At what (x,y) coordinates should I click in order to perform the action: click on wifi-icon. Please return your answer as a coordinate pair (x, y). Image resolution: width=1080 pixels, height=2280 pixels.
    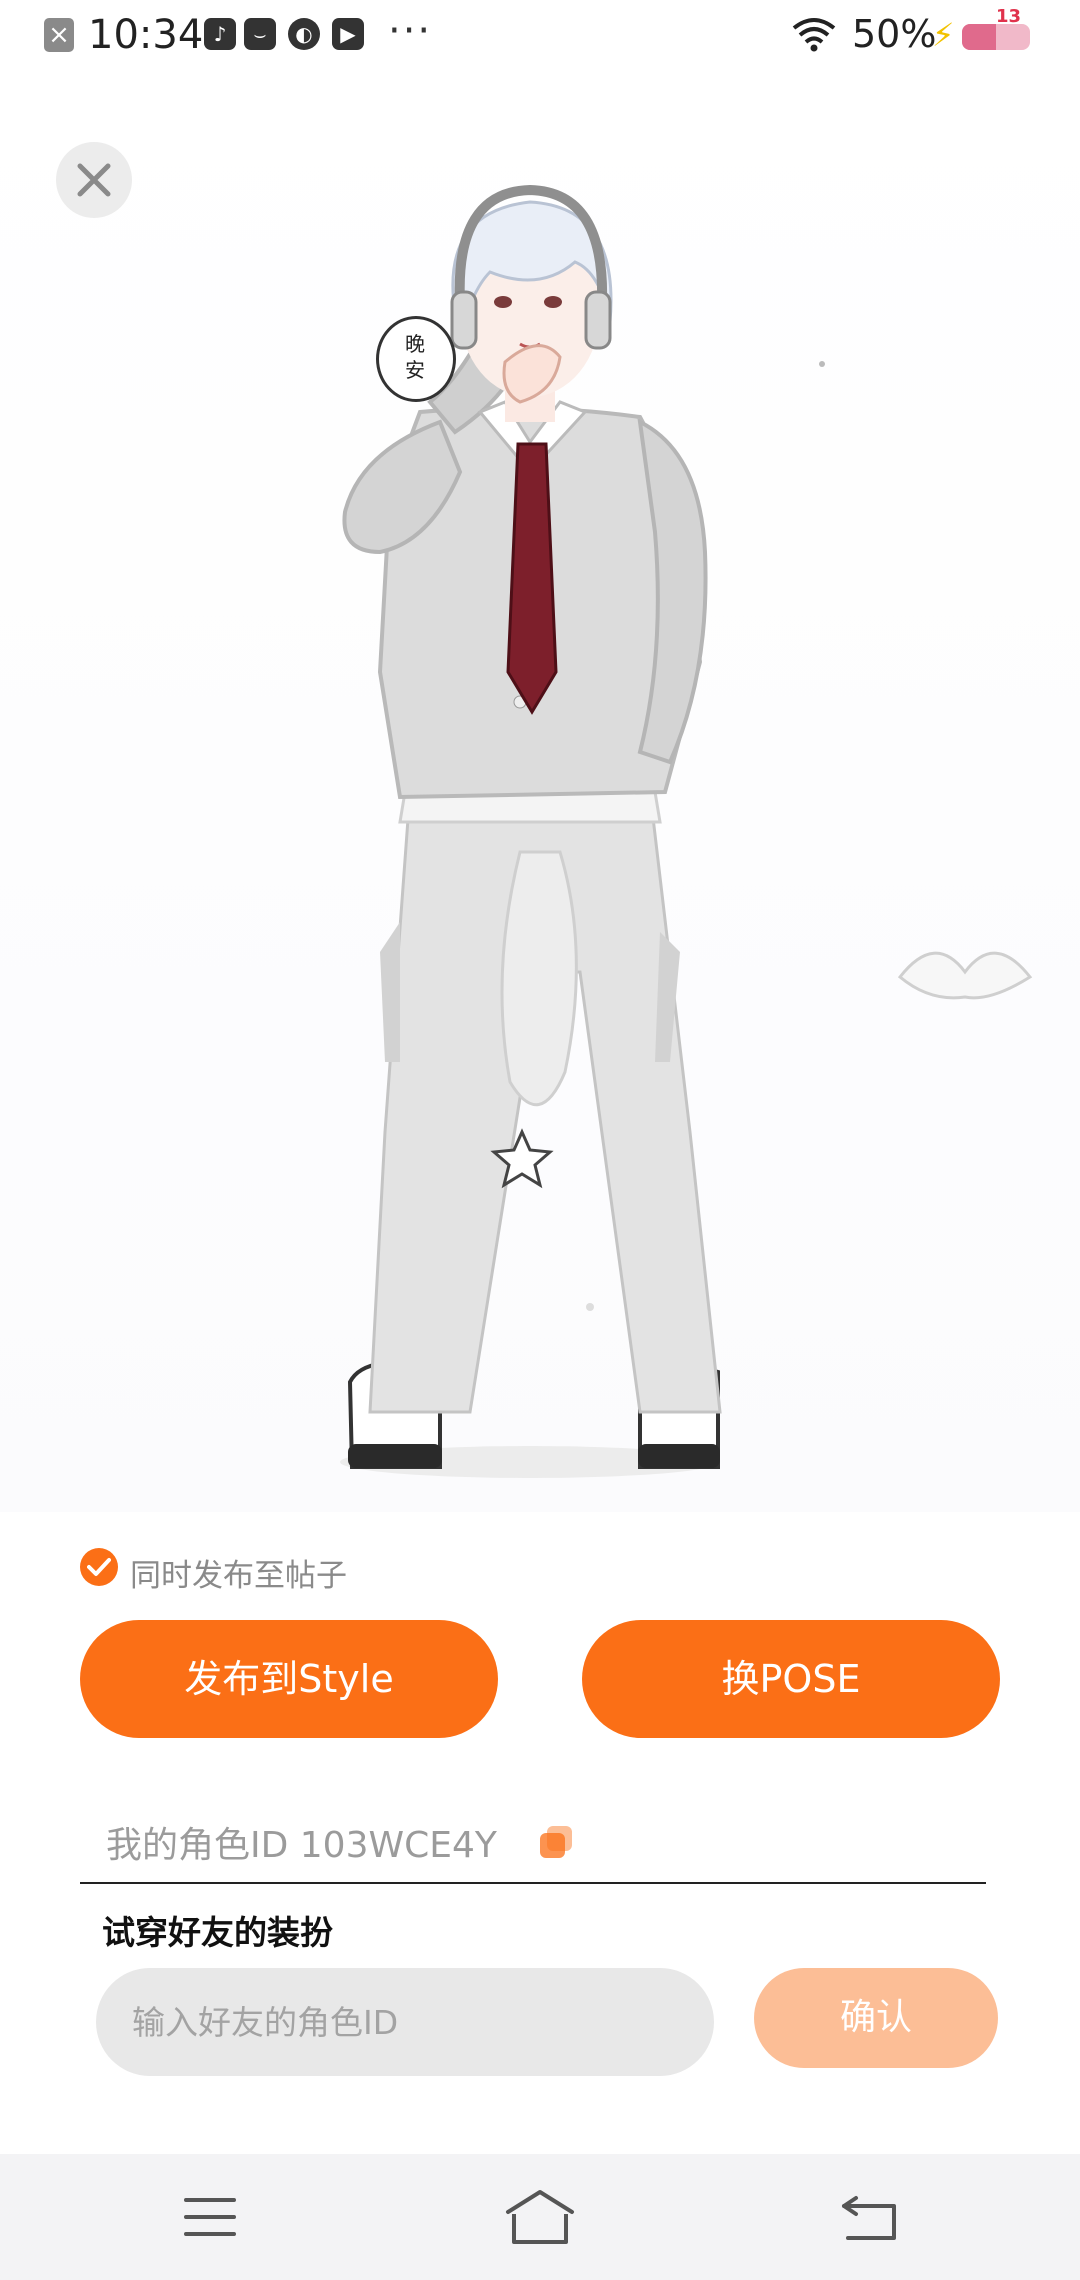
    Looking at the image, I should click on (814, 35).